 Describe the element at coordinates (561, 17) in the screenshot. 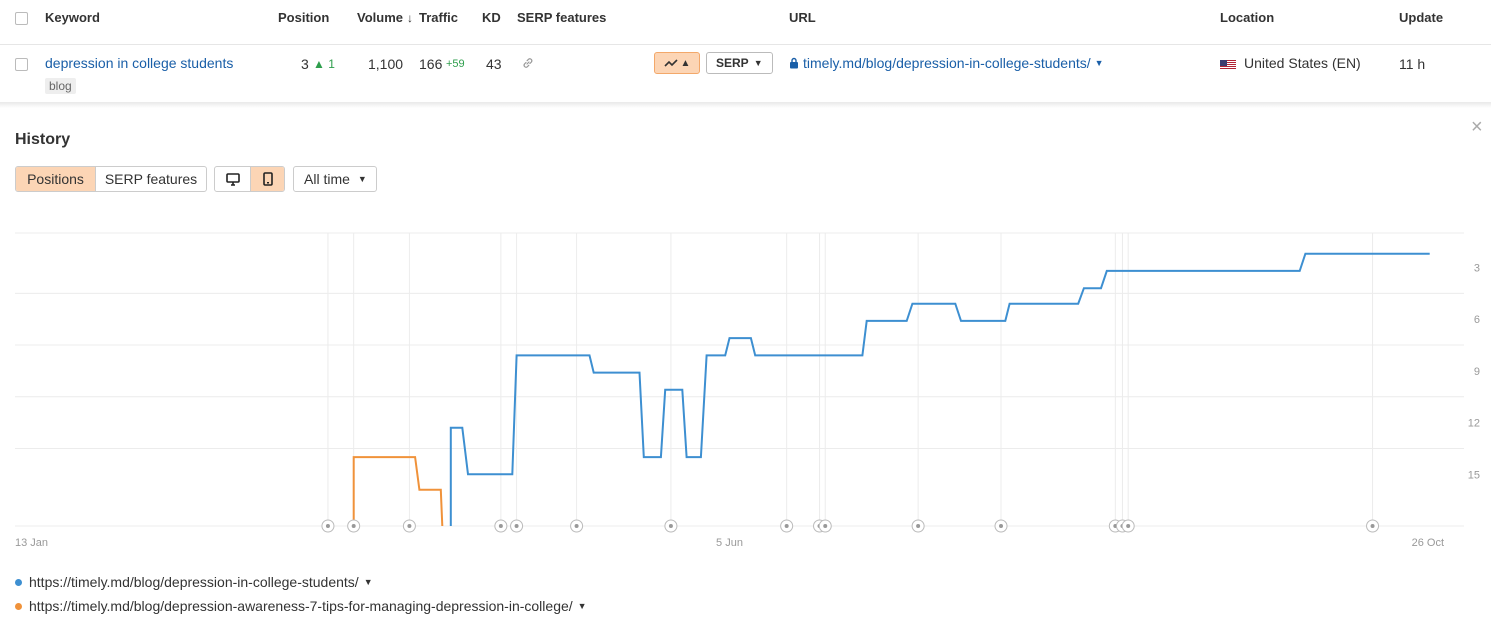

I see `header-serp-features: SERP features` at that location.